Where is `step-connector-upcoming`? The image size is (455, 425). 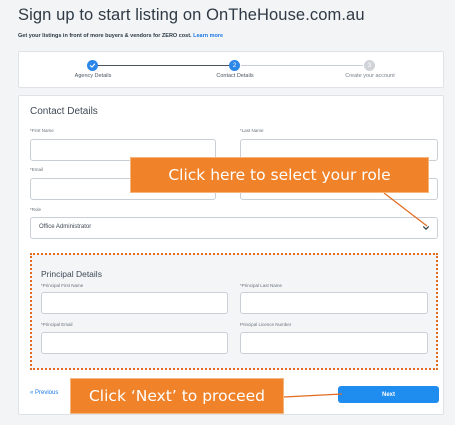
step-connector-upcoming is located at coordinates (302, 65).